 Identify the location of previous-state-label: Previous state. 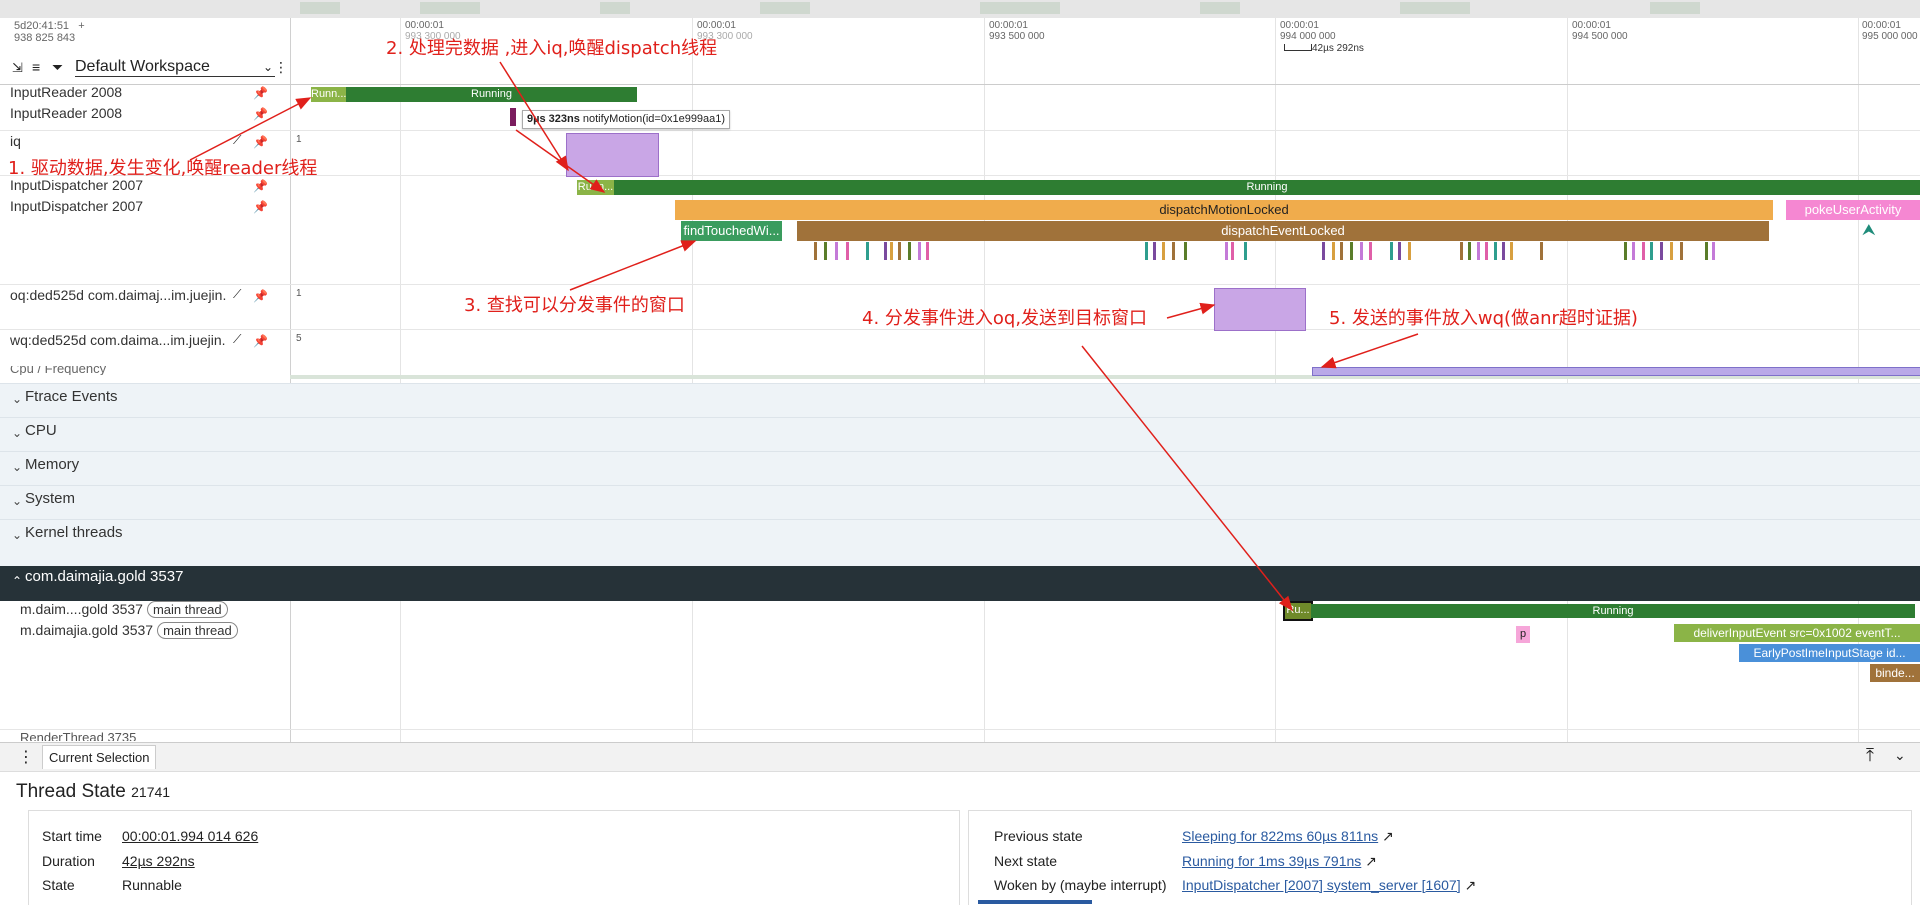
(1038, 836).